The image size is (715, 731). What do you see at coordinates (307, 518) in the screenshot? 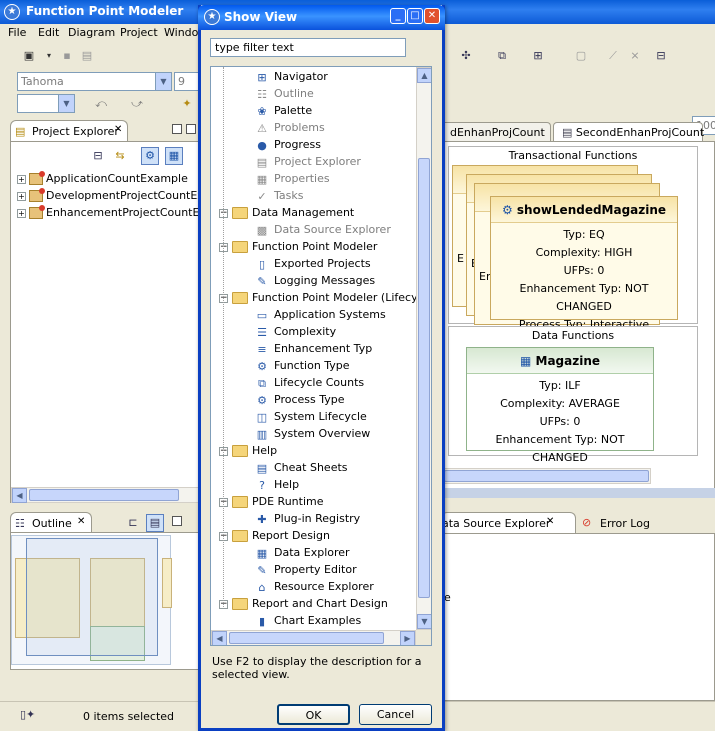
I see `tree-view-item: ✚ Plug-in Registry` at bounding box center [307, 518].